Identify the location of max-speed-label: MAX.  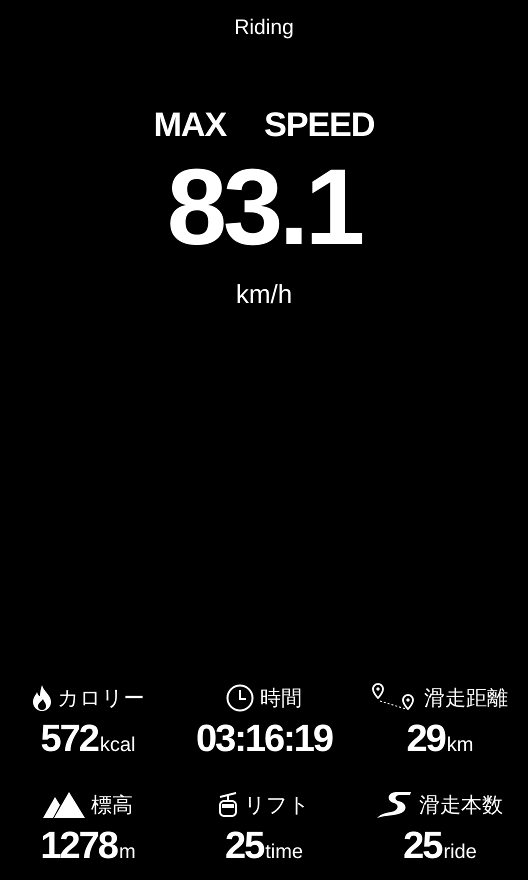
(190, 125).